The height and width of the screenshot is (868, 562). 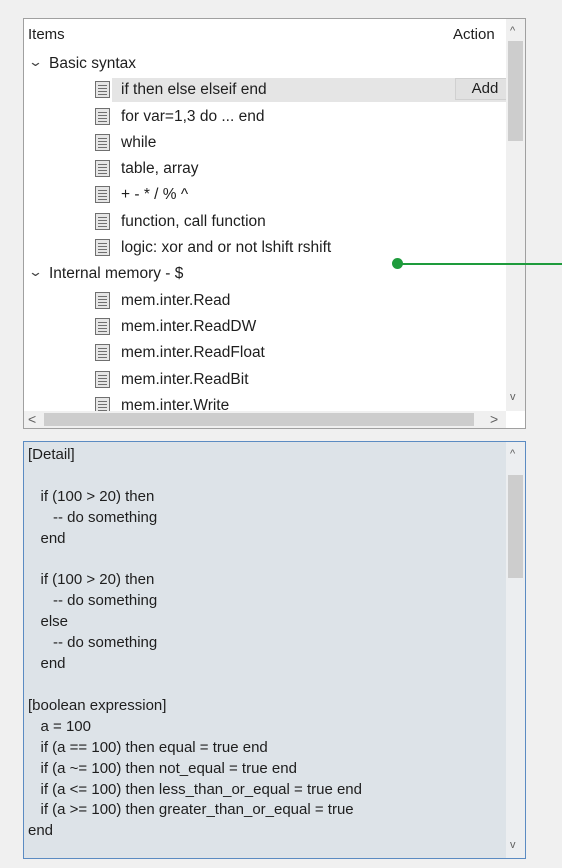 I want to click on list-item: if then else elseif end Add, so click(x=269, y=90).